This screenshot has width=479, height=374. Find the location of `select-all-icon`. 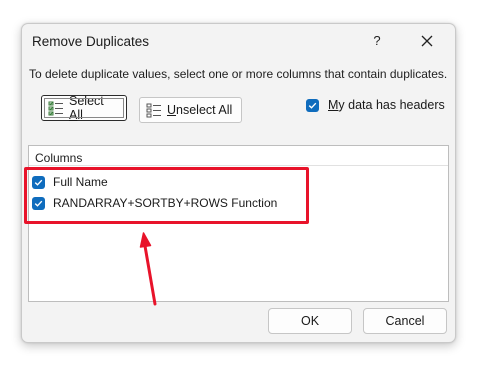

select-all-icon is located at coordinates (55, 108).